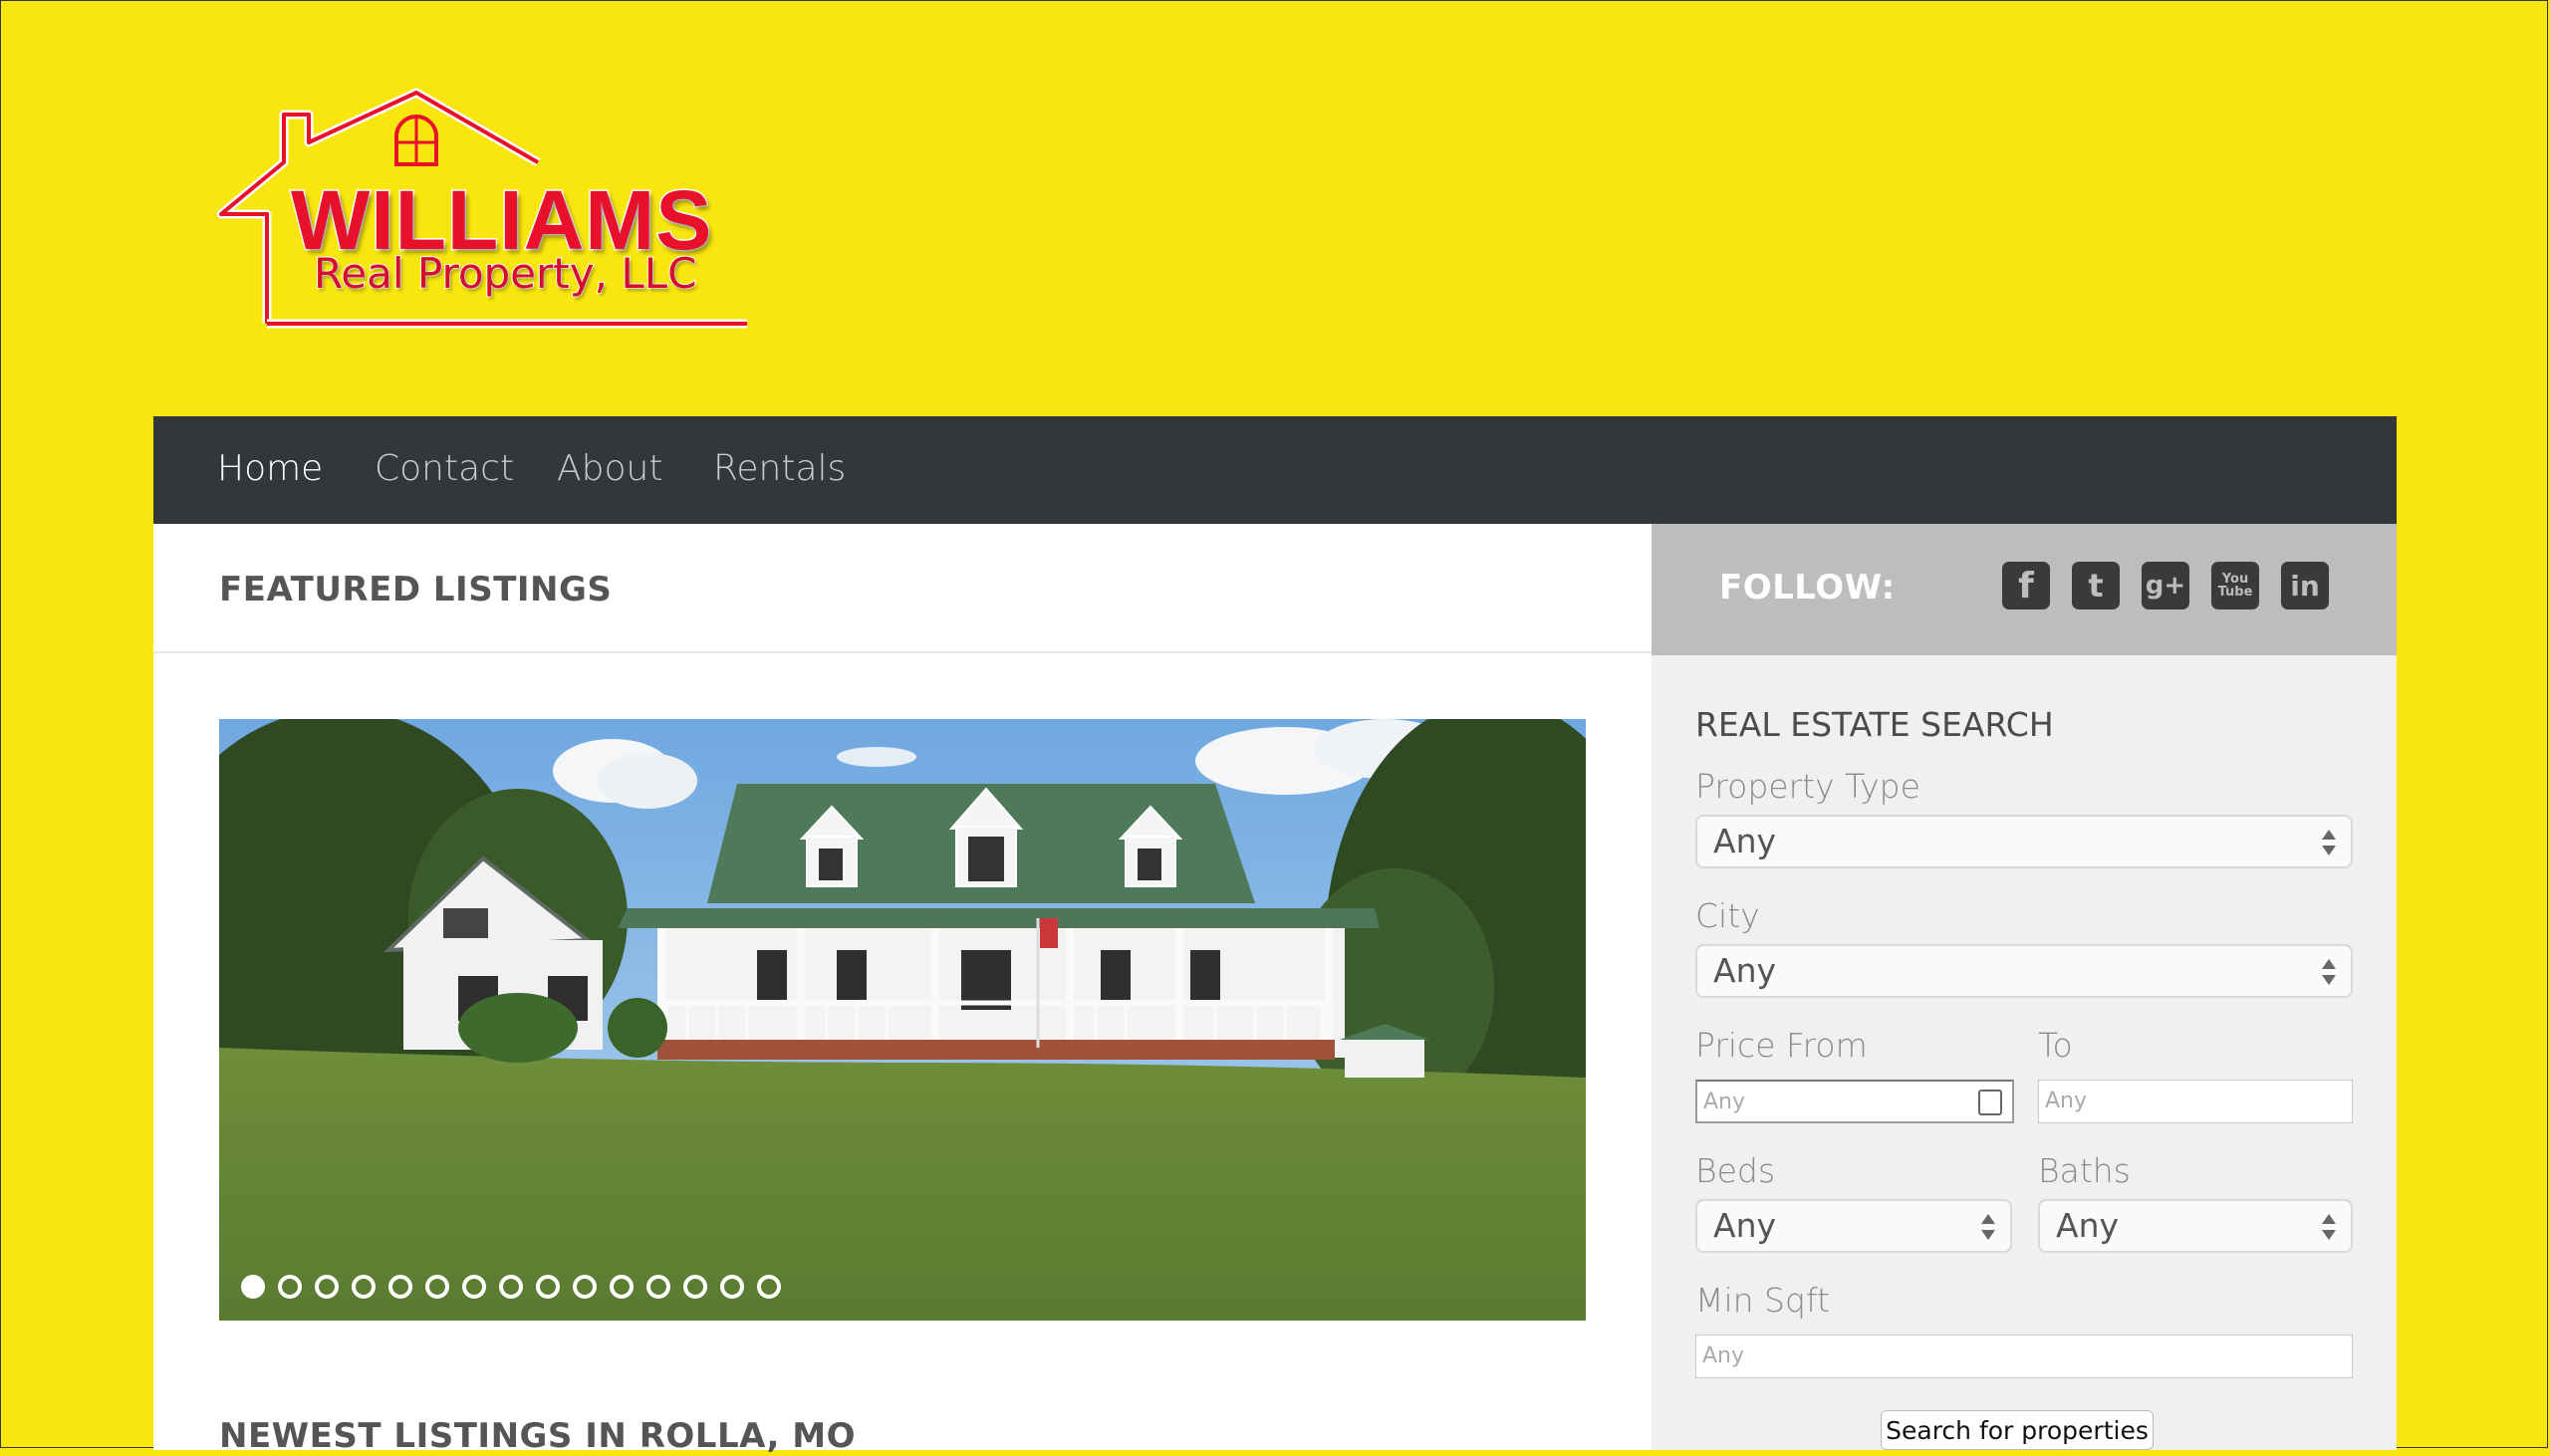  I want to click on property-type-value: Any, so click(1745, 841).